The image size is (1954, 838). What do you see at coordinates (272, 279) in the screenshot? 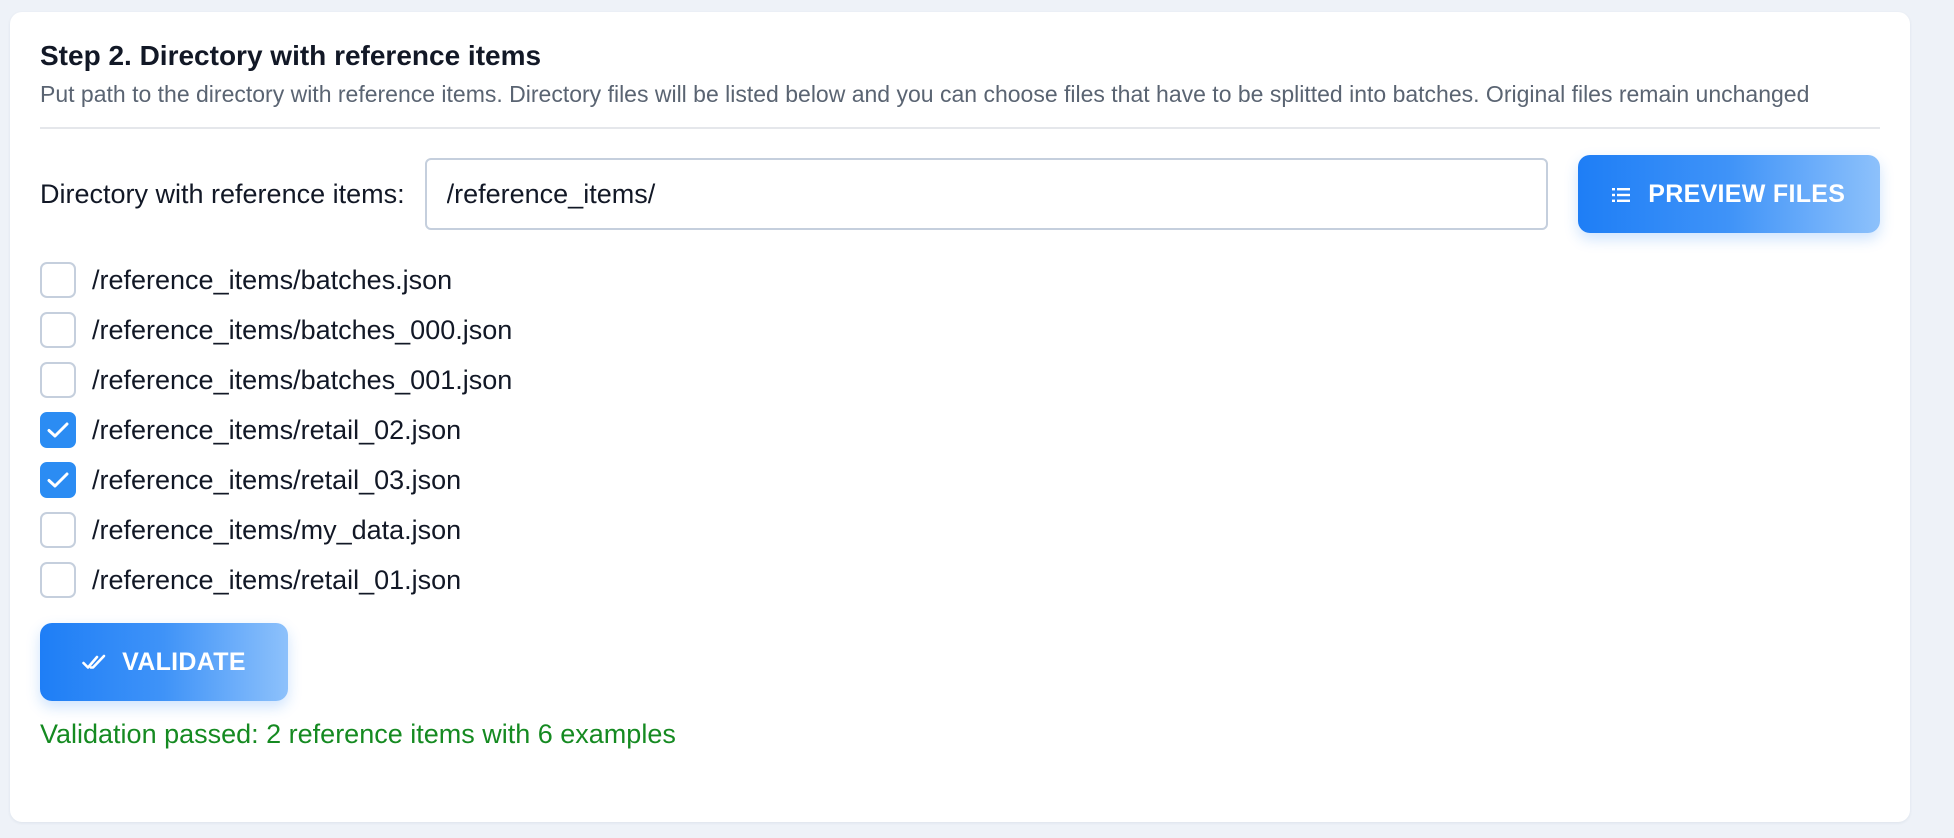
I see `file-name: /reference_items/batches.json` at bounding box center [272, 279].